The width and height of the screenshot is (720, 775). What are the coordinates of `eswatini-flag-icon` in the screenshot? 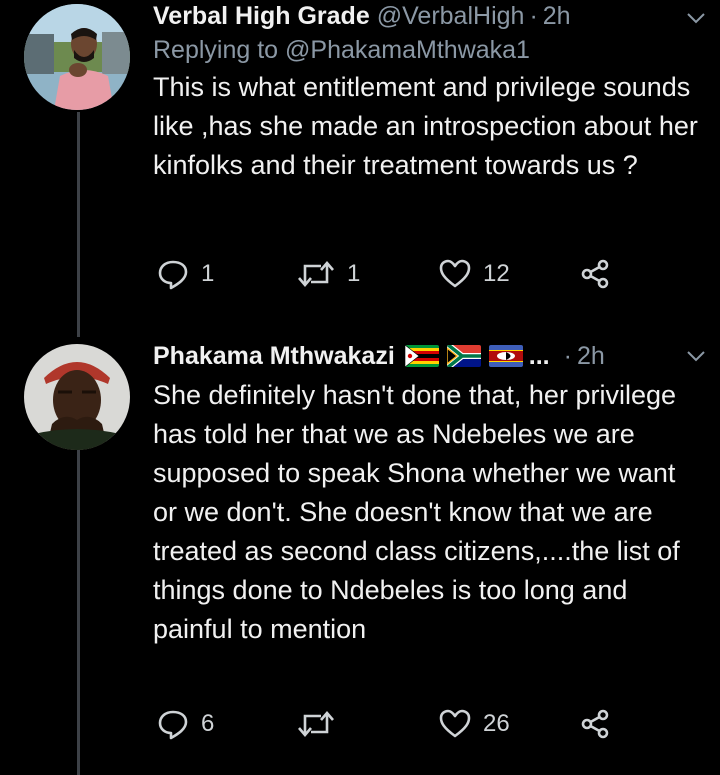 It's located at (505, 356).